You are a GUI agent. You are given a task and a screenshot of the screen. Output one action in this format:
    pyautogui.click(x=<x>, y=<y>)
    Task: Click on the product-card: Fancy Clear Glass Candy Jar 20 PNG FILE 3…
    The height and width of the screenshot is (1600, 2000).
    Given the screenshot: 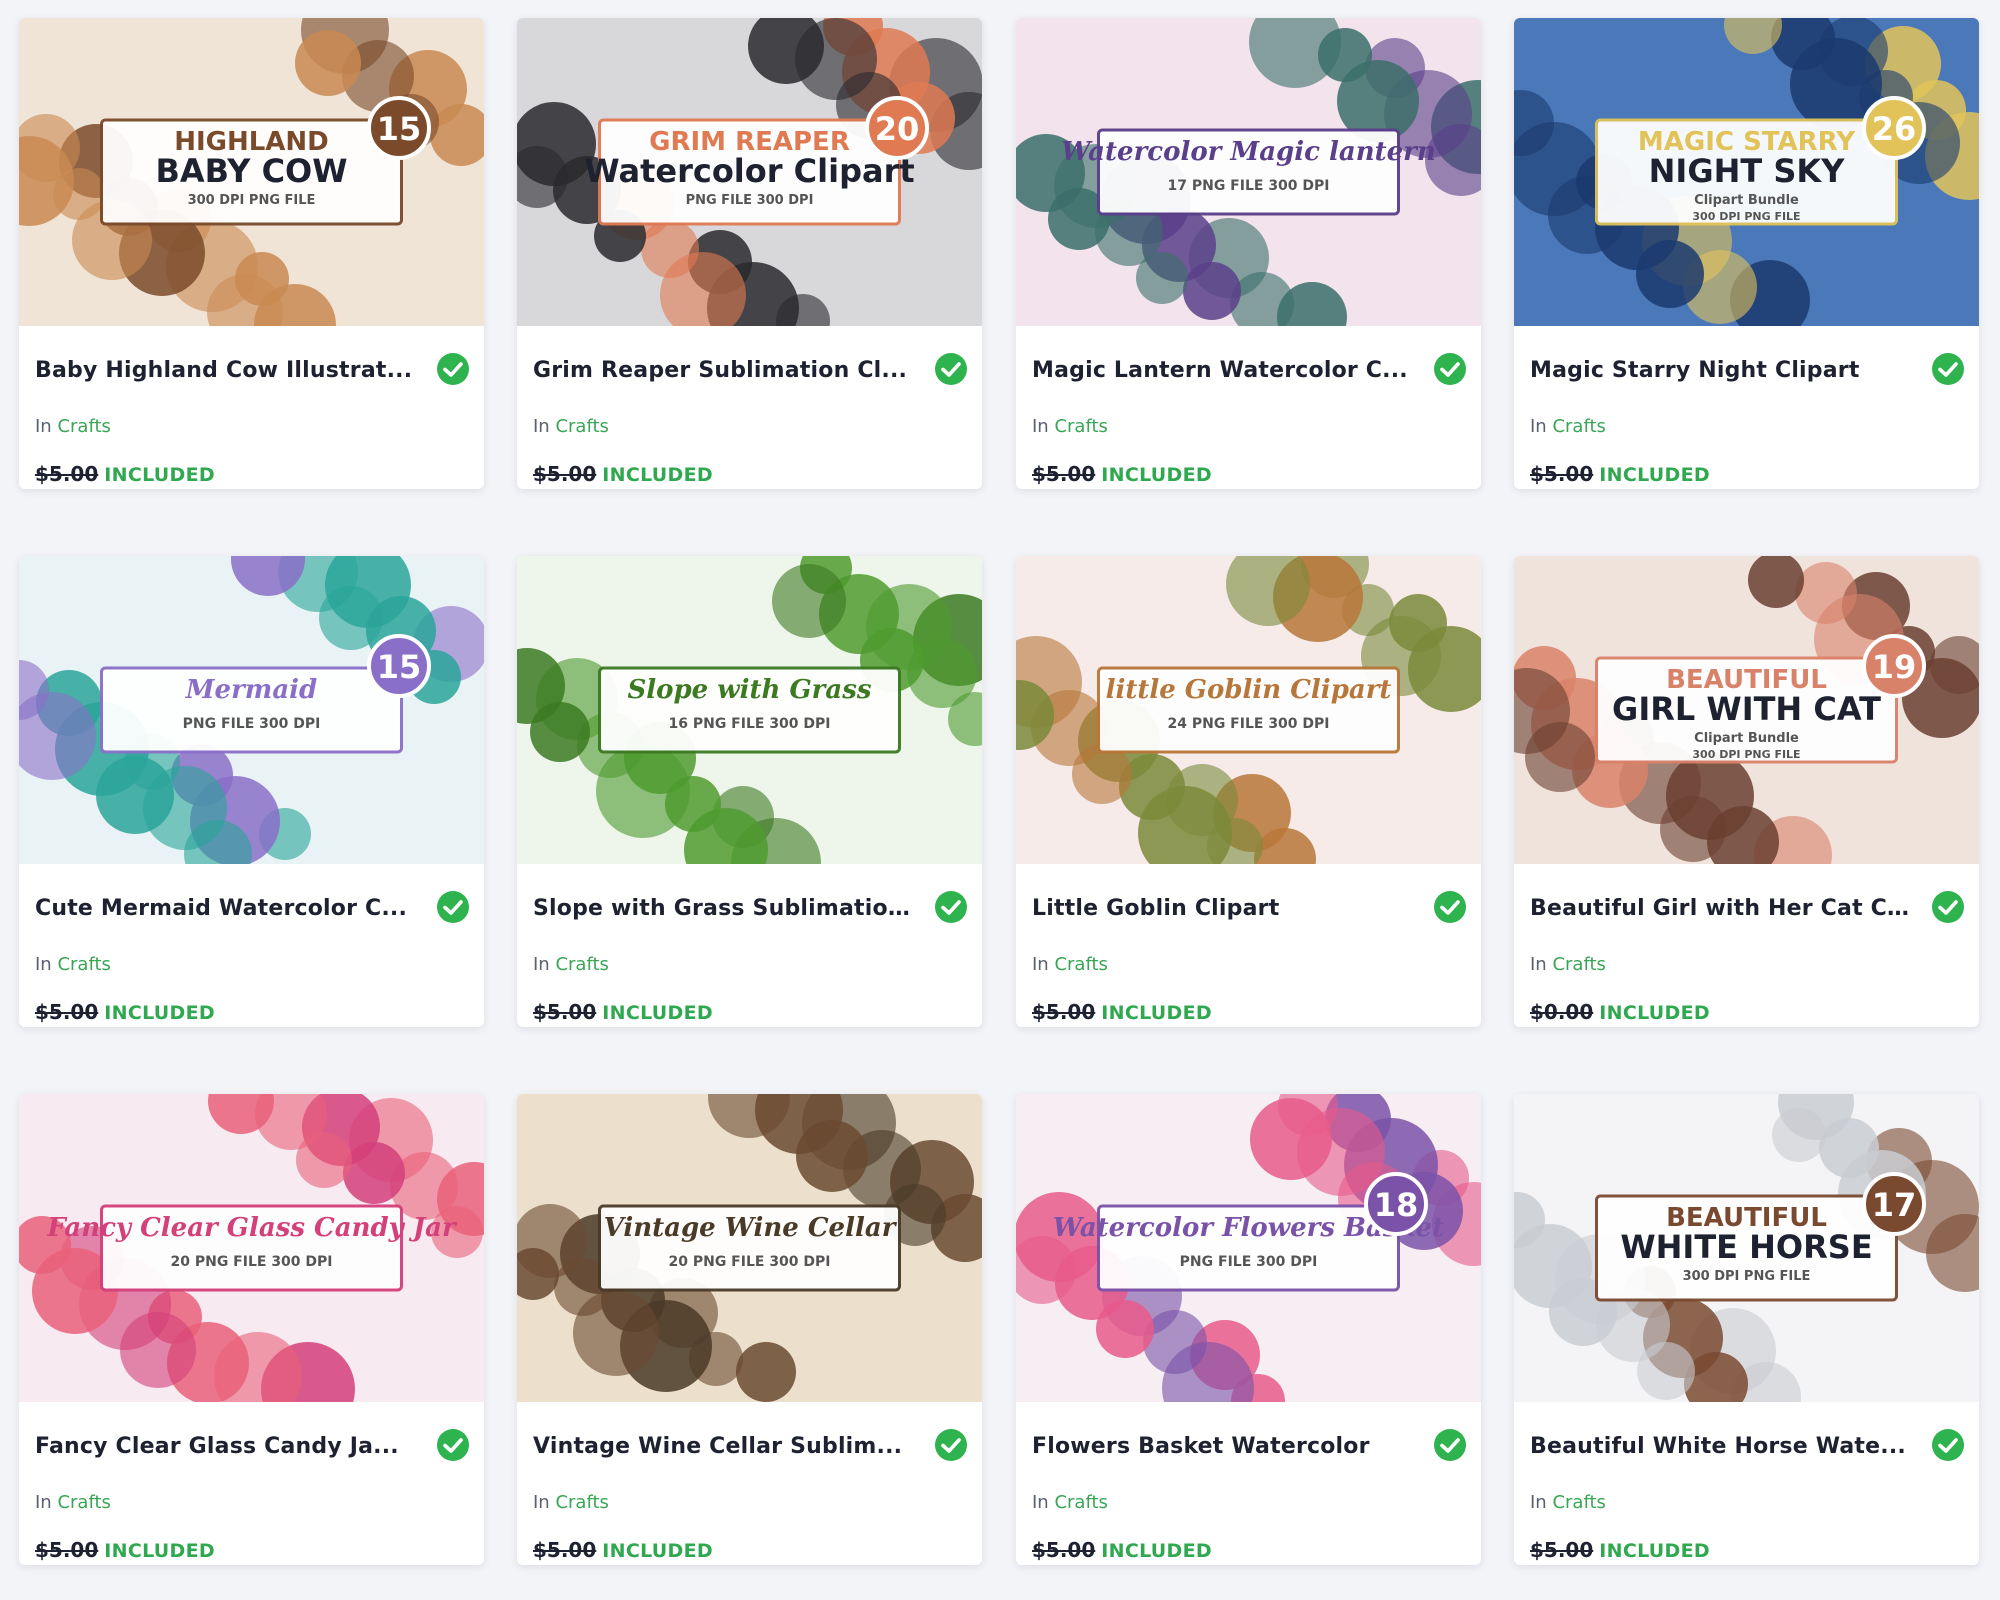 What is the action you would take?
    pyautogui.click(x=251, y=1329)
    